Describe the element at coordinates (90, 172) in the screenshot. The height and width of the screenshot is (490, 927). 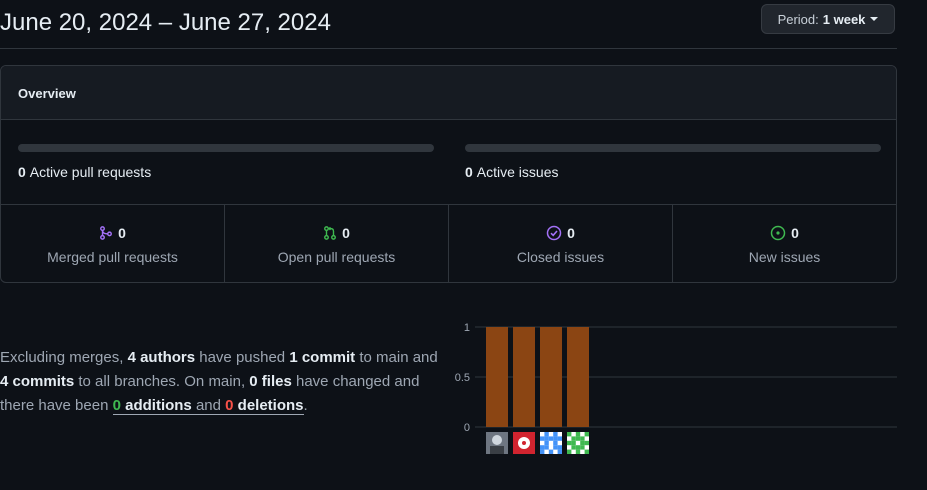
I see `active-prs-label: Active pull requests` at that location.